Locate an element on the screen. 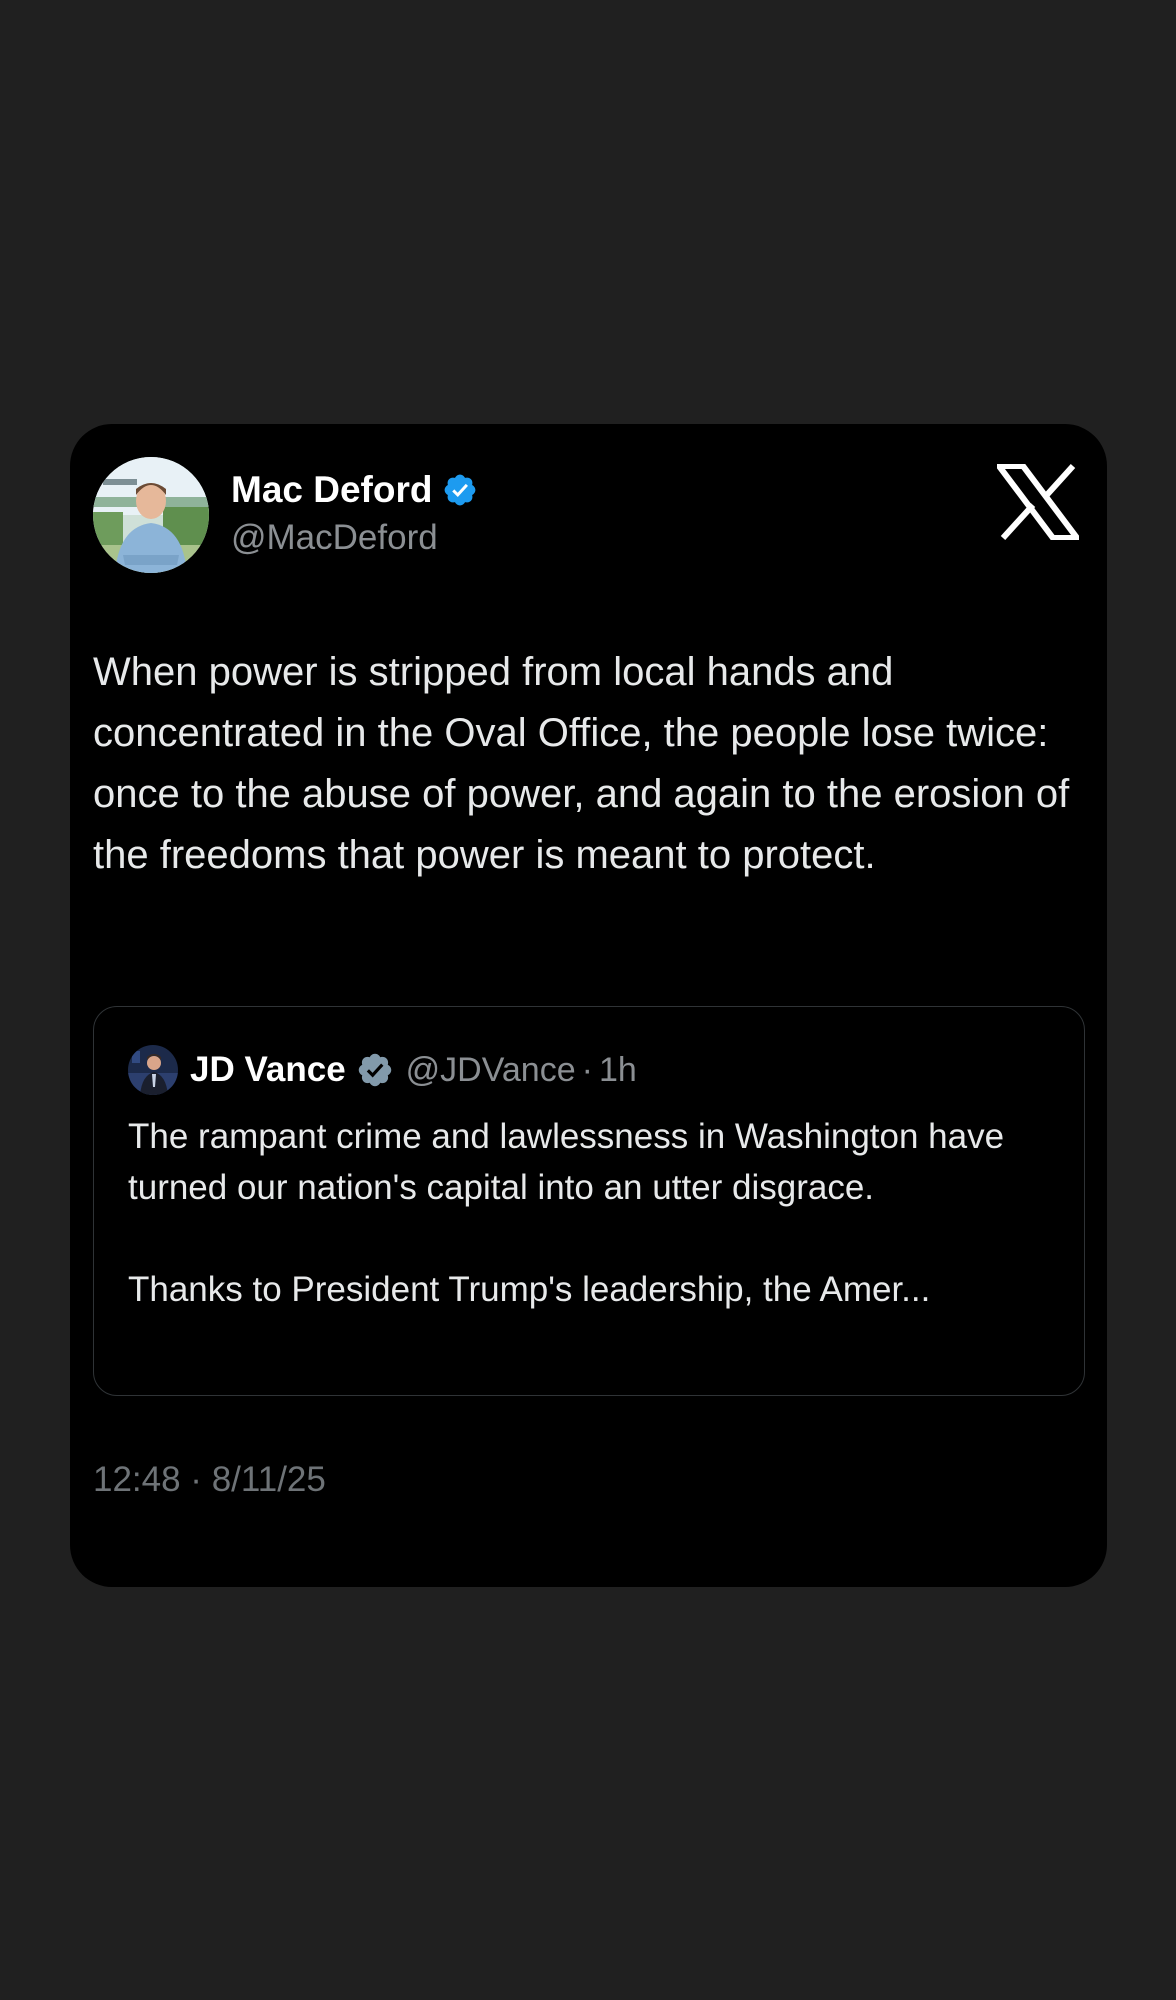 This screenshot has width=1176, height=2000. author-avatar-photo-icon is located at coordinates (151, 515).